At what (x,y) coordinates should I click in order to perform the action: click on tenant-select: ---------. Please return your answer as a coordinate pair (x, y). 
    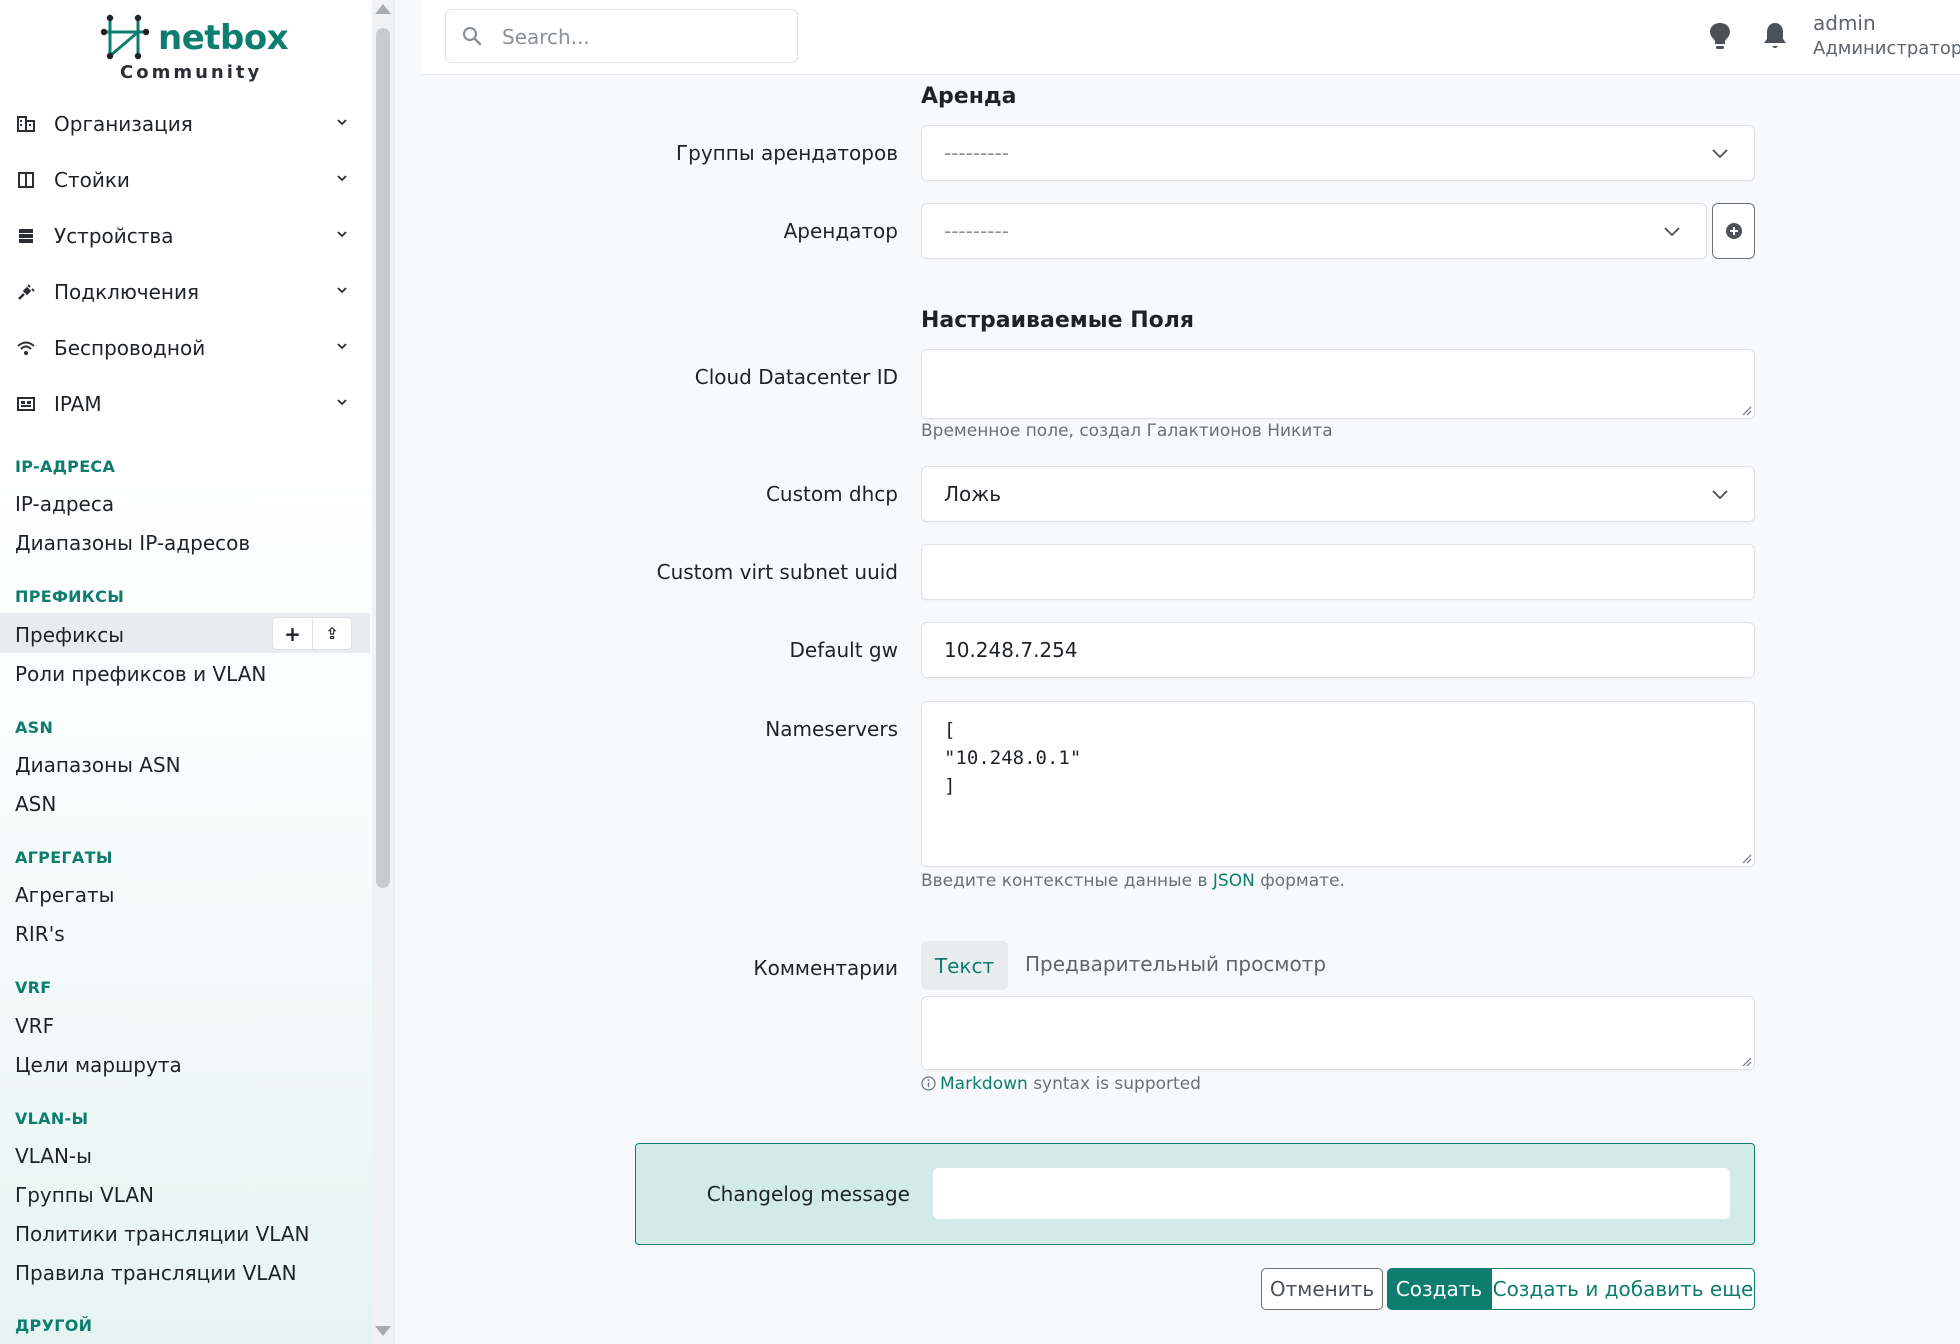
    Looking at the image, I should click on (1314, 231).